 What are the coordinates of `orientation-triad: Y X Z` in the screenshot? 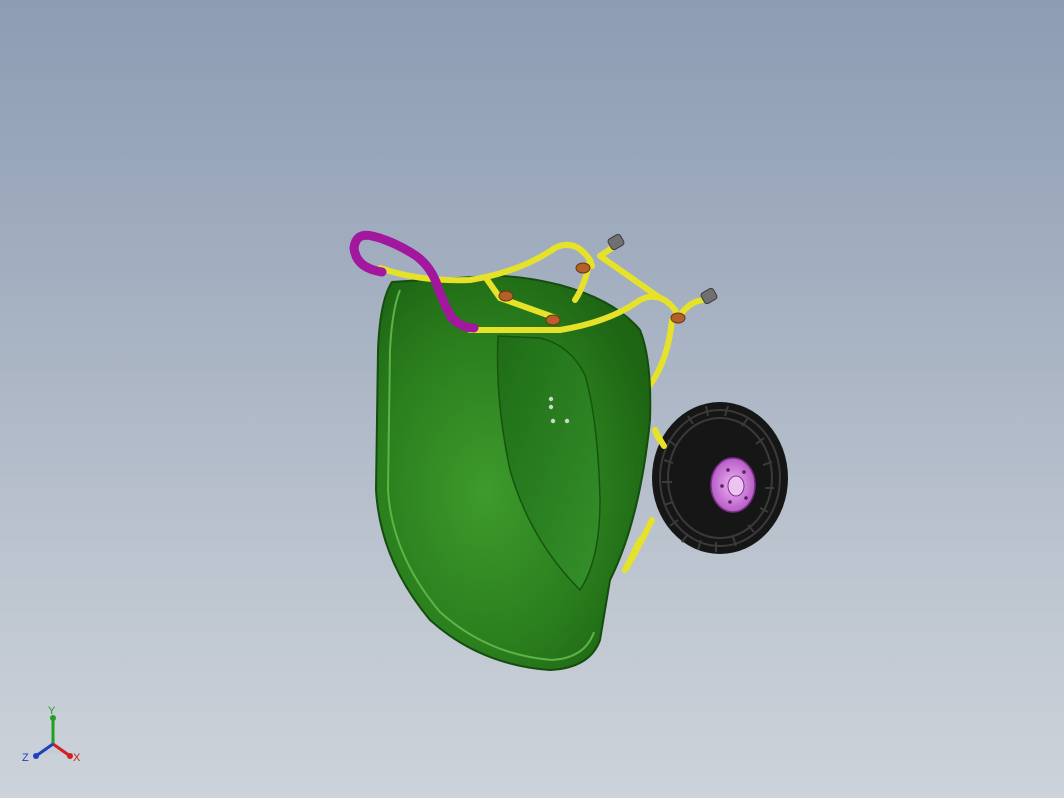 It's located at (51, 734).